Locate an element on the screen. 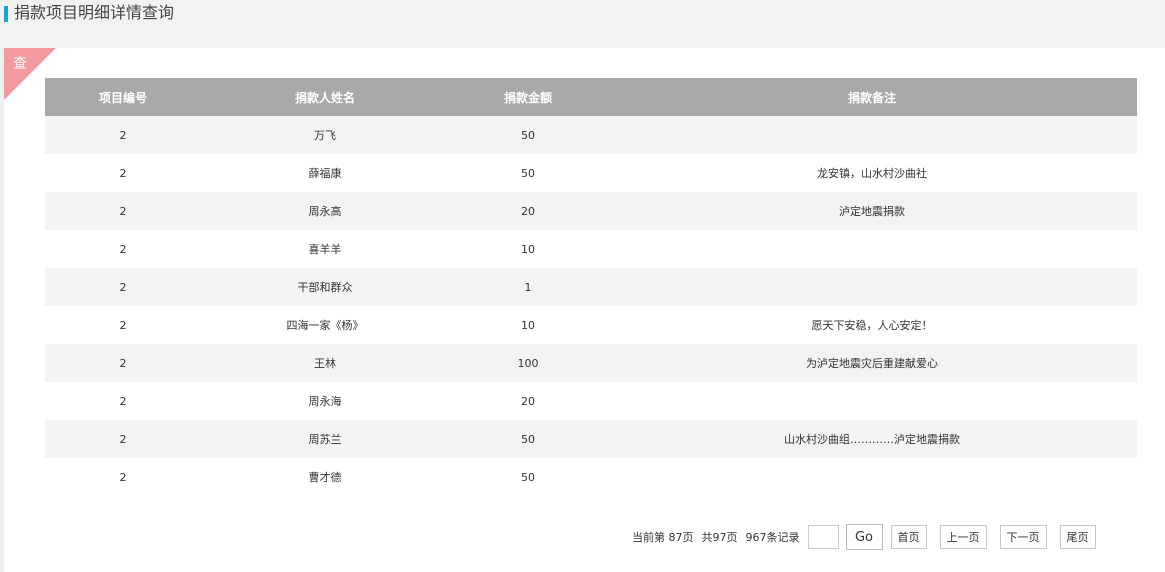 The height and width of the screenshot is (572, 1165). table-row: 2 王林 100 为泸定地震灾后重建献爱心 is located at coordinates (591, 363).